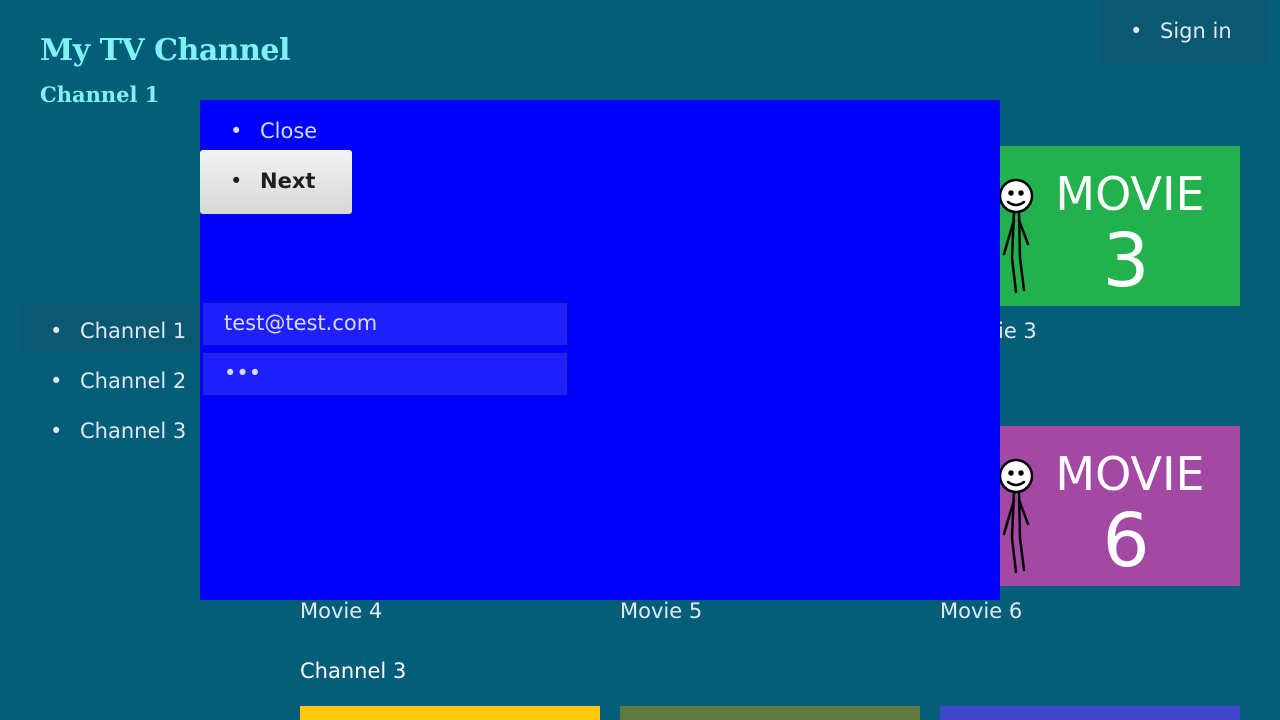 This screenshot has width=1280, height=720. I want to click on channel-menu-item-2: Channel 2, so click(115, 381).